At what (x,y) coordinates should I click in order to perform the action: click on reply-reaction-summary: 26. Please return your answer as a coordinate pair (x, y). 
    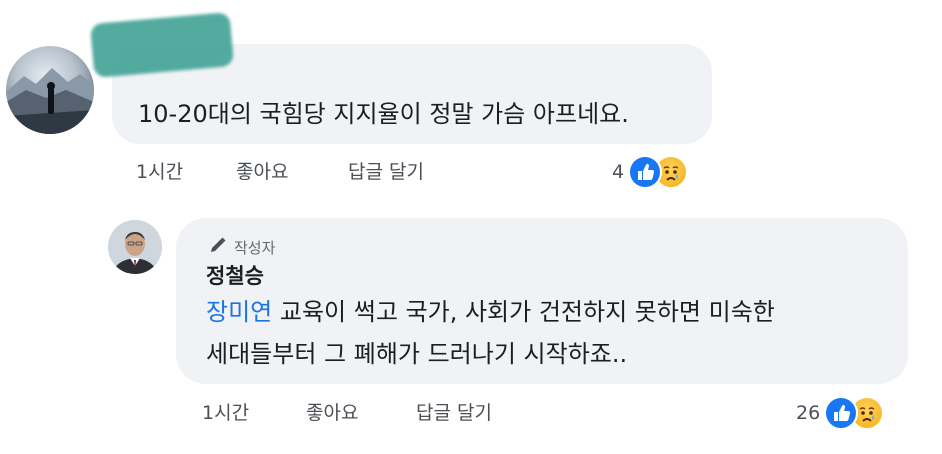
    Looking at the image, I should click on (840, 413).